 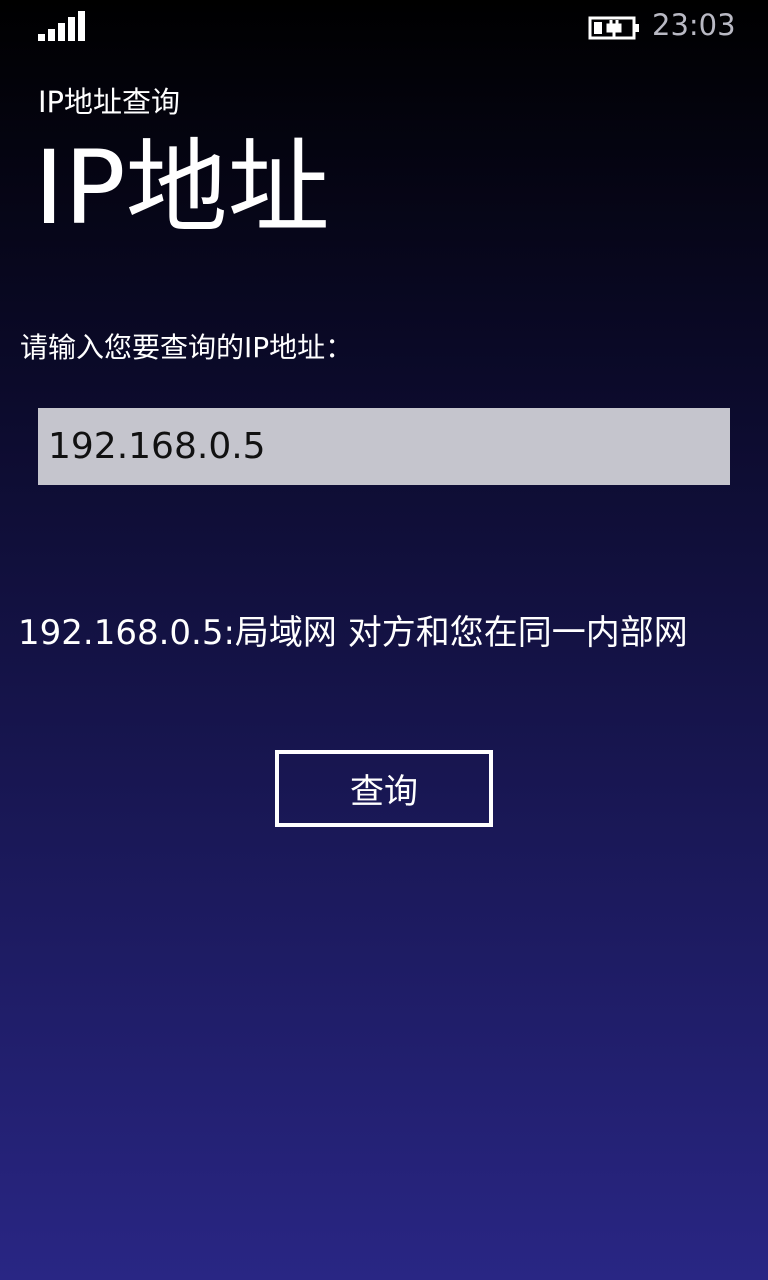 What do you see at coordinates (694, 25) in the screenshot?
I see `status-clock: 23:03` at bounding box center [694, 25].